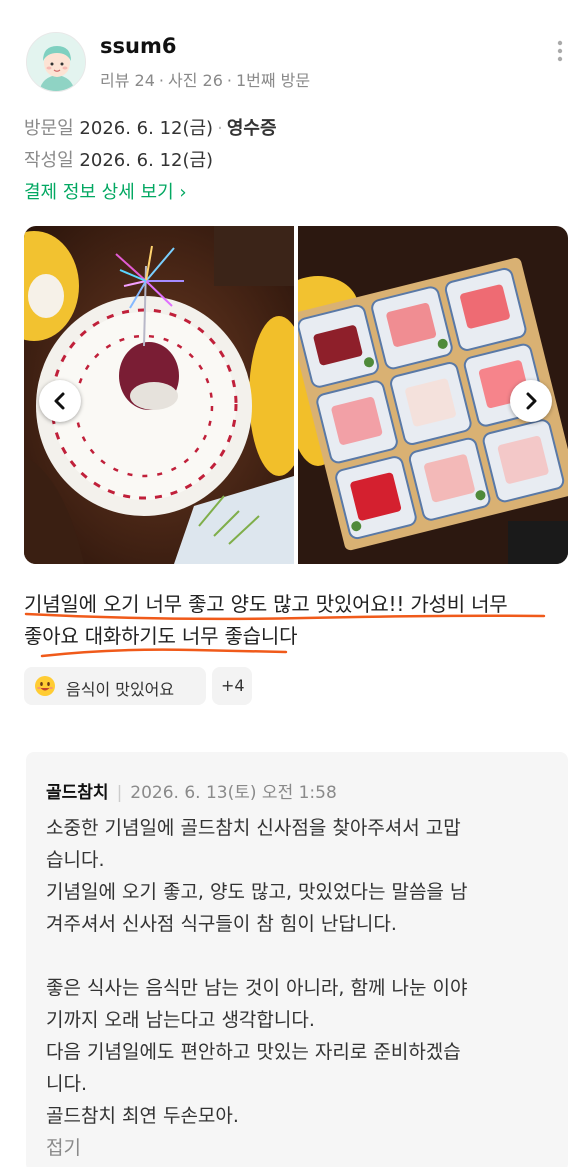  I want to click on photo-prev-button, so click(60, 401).